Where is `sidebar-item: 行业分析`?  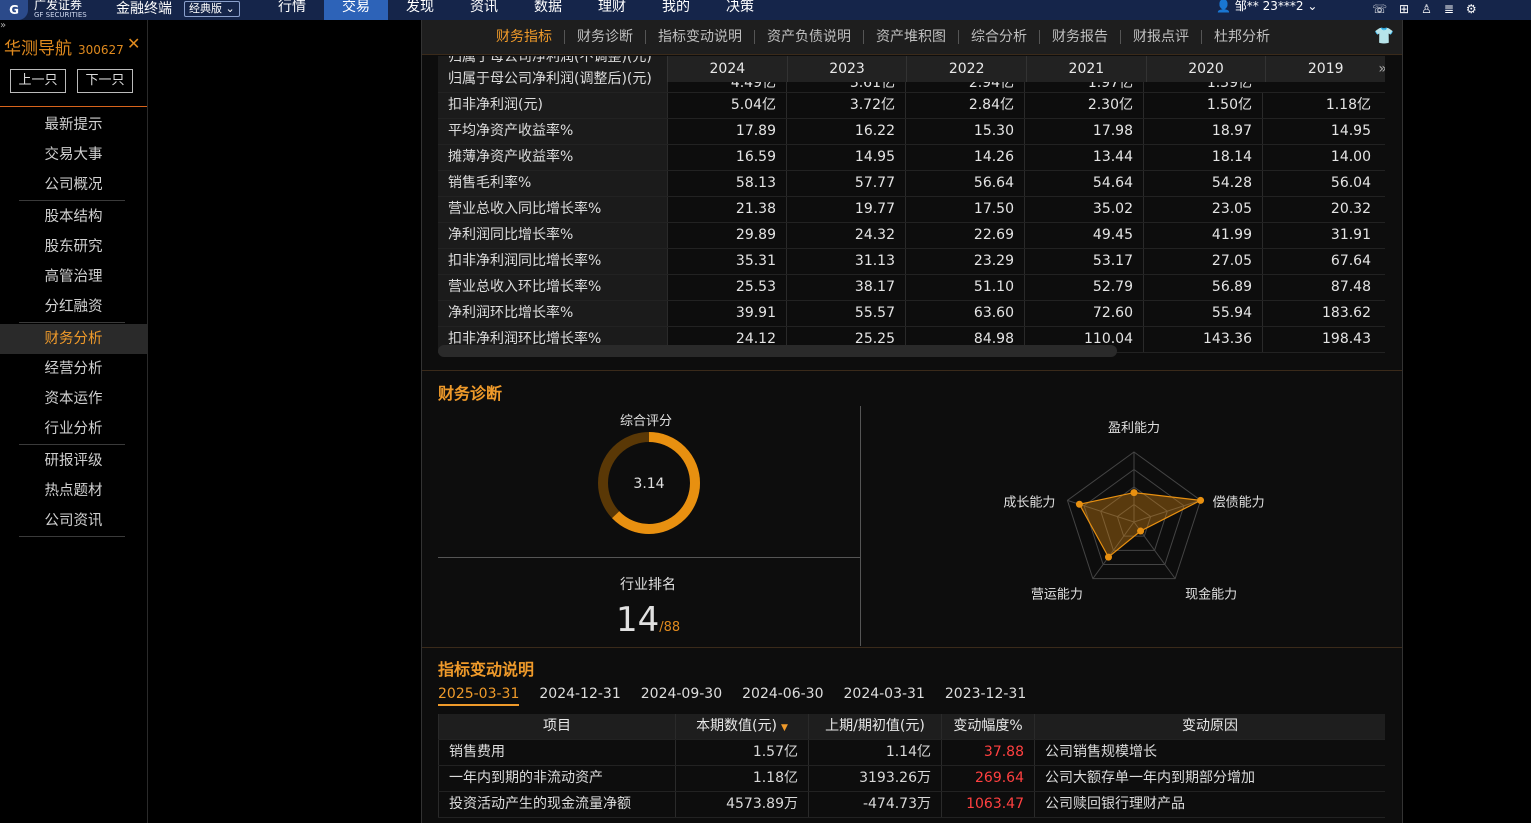
sidebar-item: 行业分析 is located at coordinates (73, 429).